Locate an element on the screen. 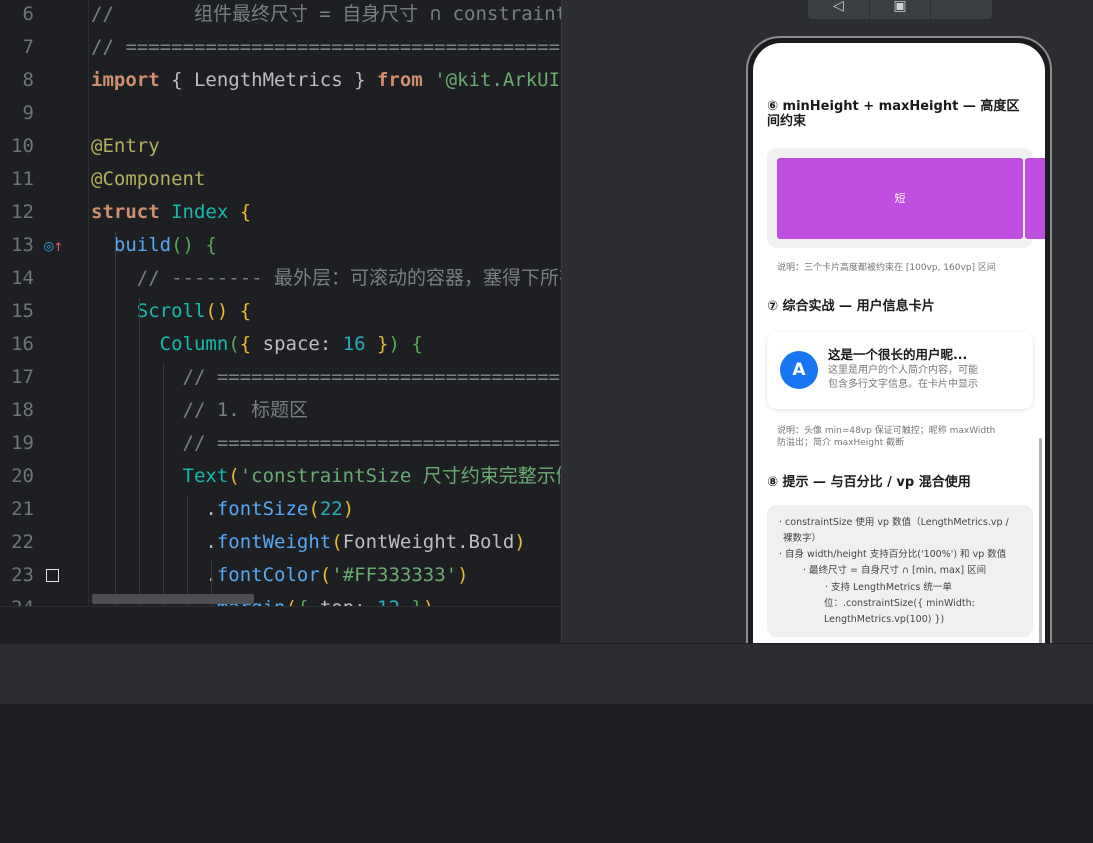 The width and height of the screenshot is (1093, 843). code-line: Text('constraintSize 尺寸约束完整示例') is located at coordinates (324, 476).